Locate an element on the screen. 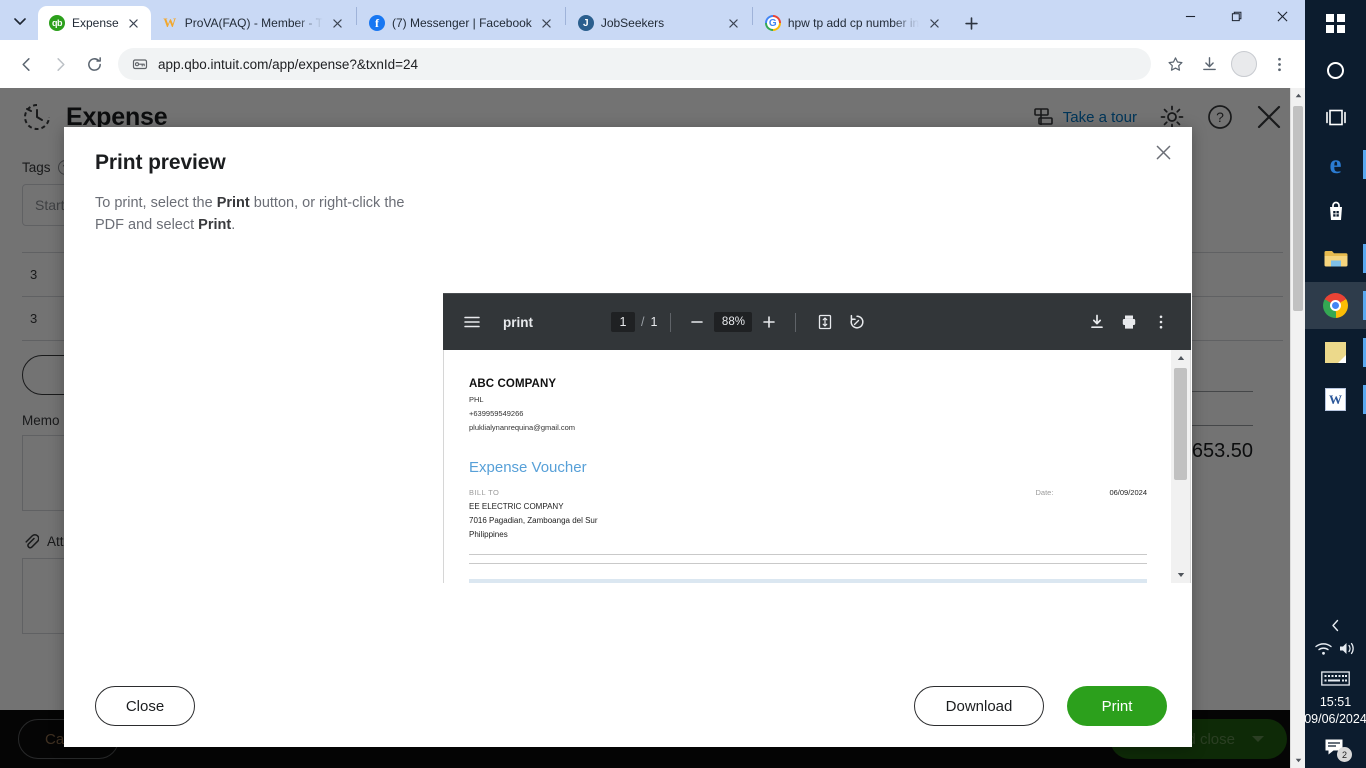  voucher-company-country: PHL is located at coordinates (476, 399).